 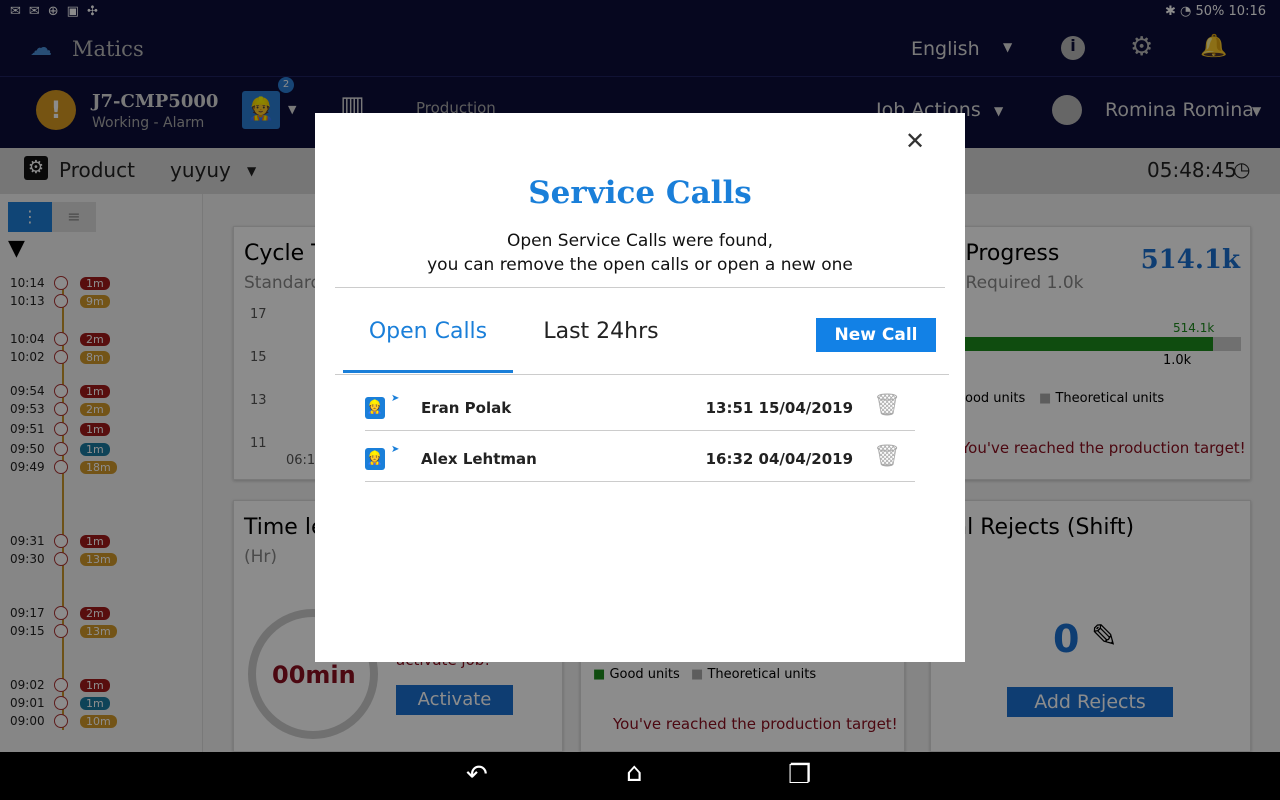 I want to click on back-icon: ↶, so click(x=477, y=775).